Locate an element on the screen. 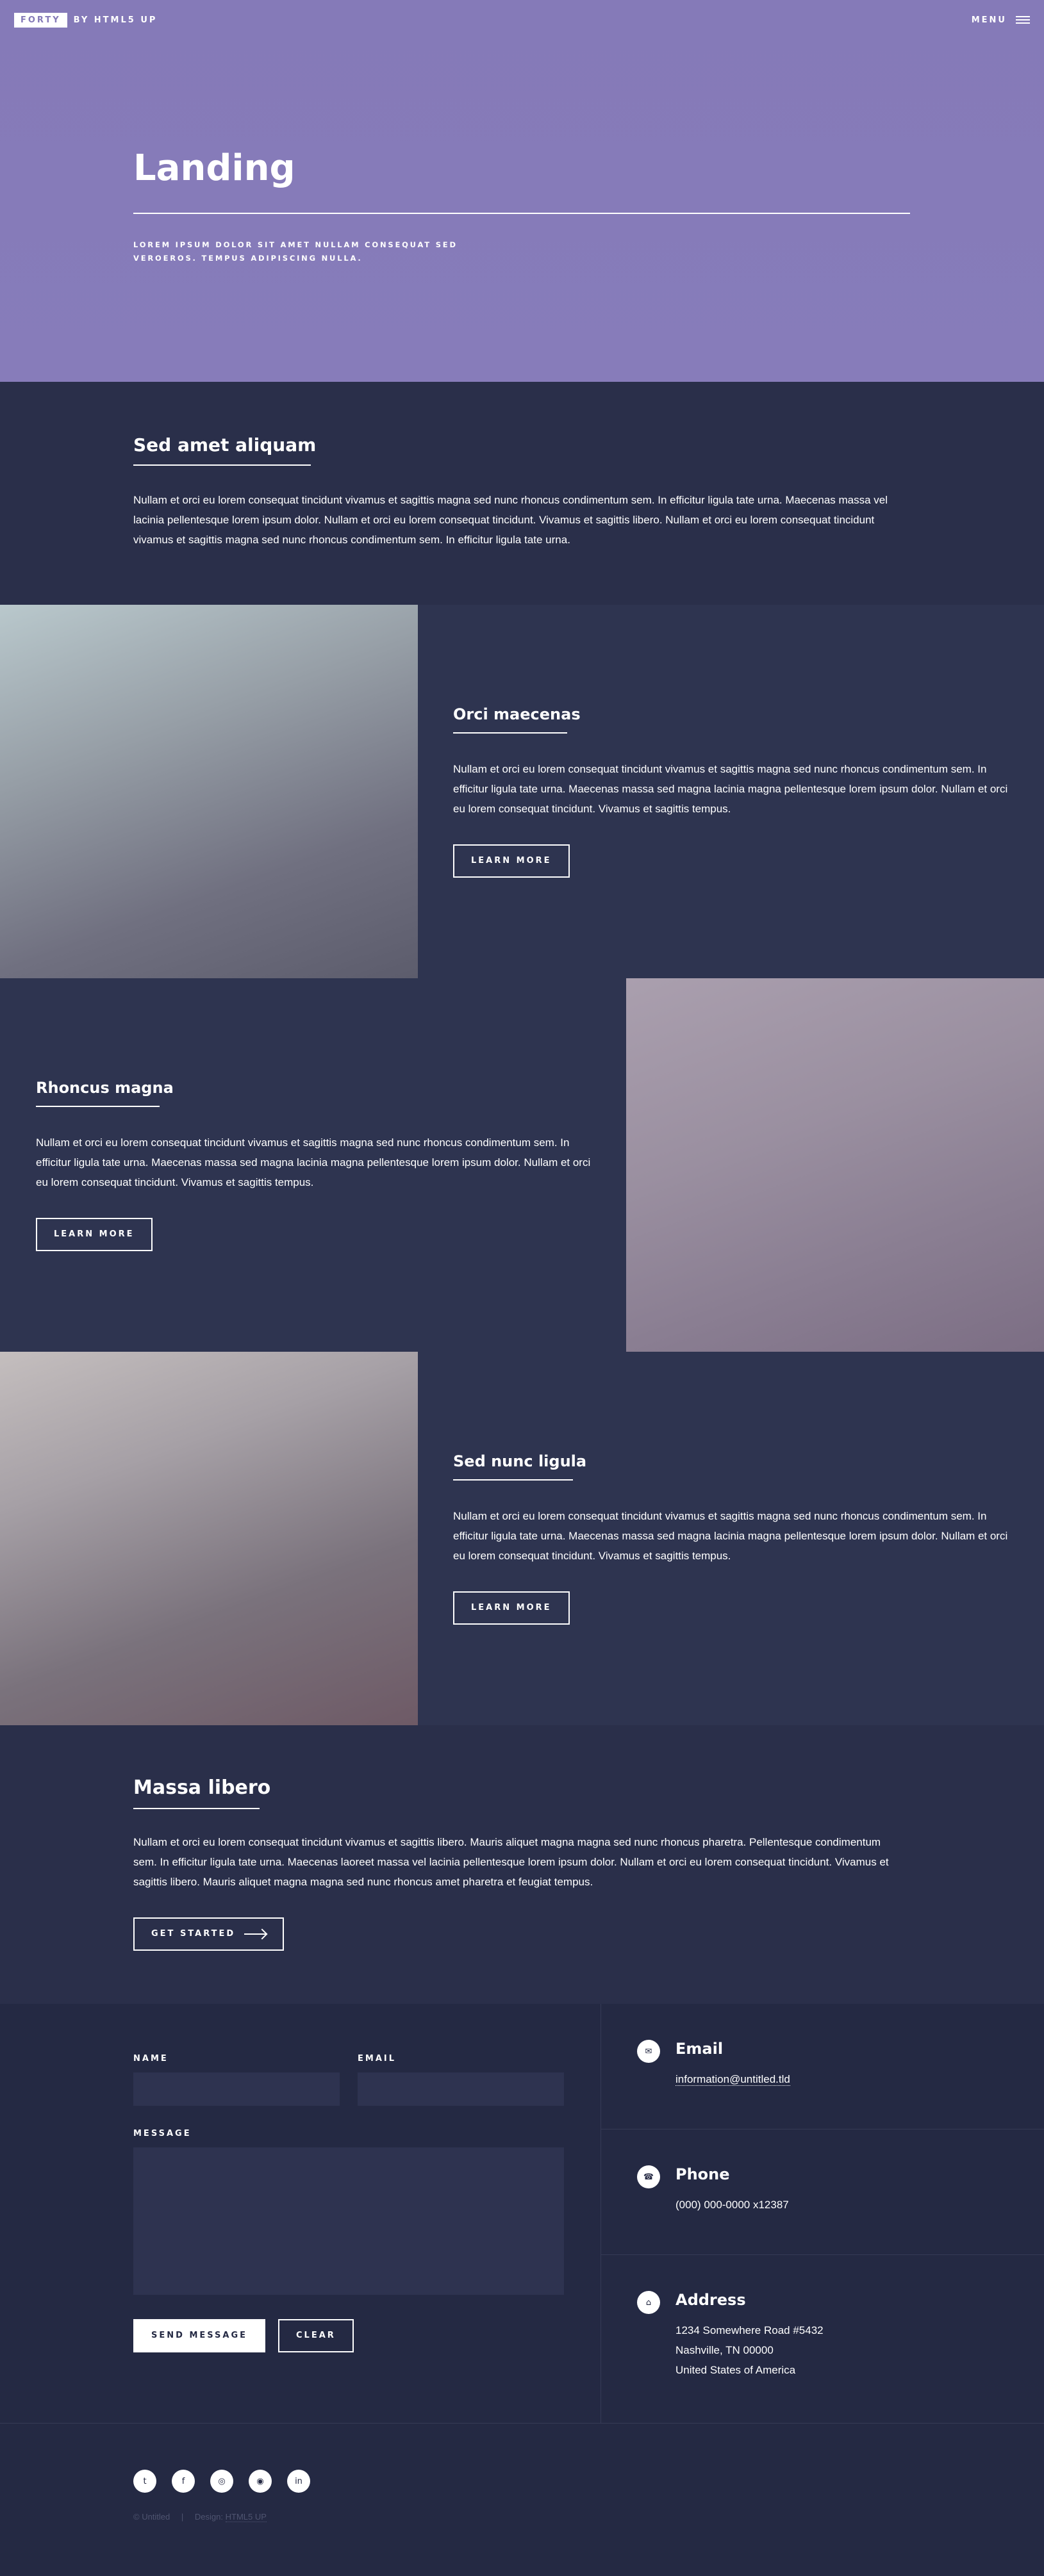 Image resolution: width=1044 pixels, height=2576 pixels. message-textarea is located at coordinates (349, 2221).